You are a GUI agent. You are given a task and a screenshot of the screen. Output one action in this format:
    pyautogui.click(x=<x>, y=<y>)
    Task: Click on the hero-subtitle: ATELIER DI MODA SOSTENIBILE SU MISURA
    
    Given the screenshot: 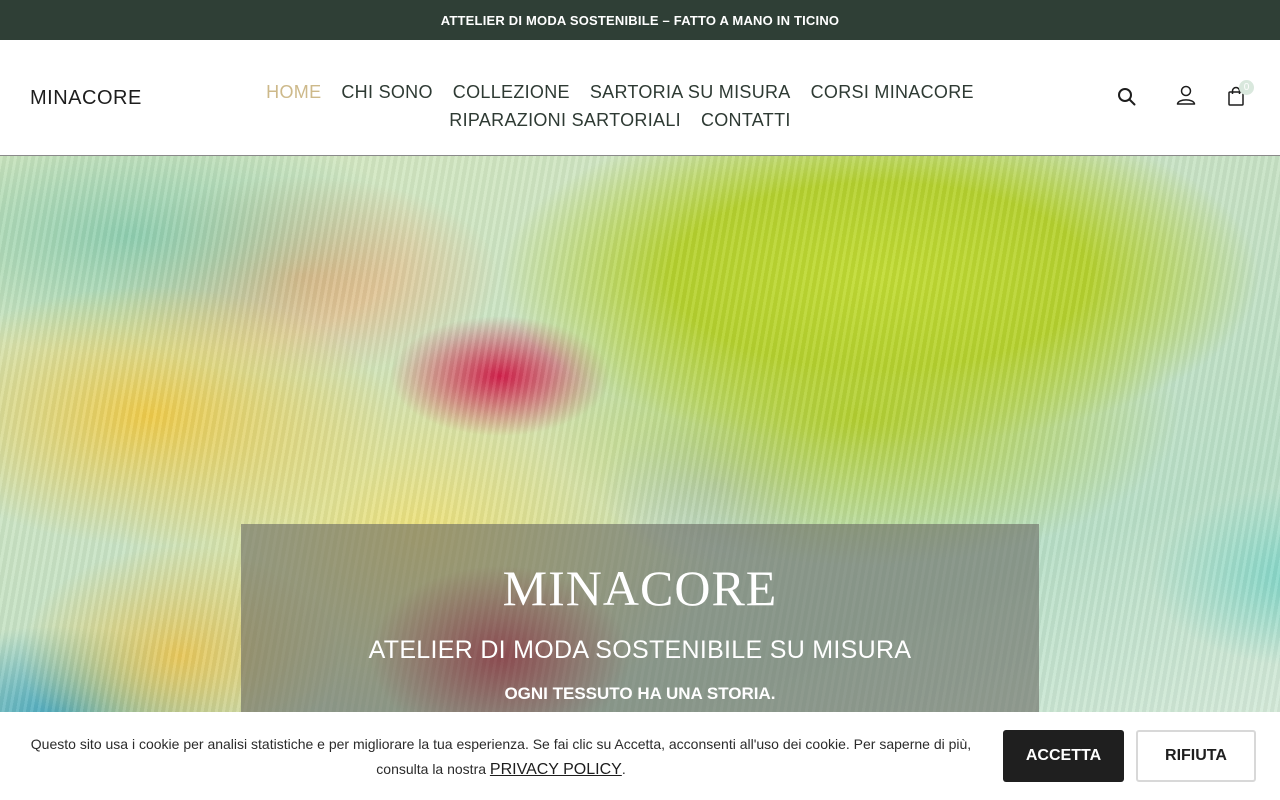 What is the action you would take?
    pyautogui.click(x=640, y=650)
    